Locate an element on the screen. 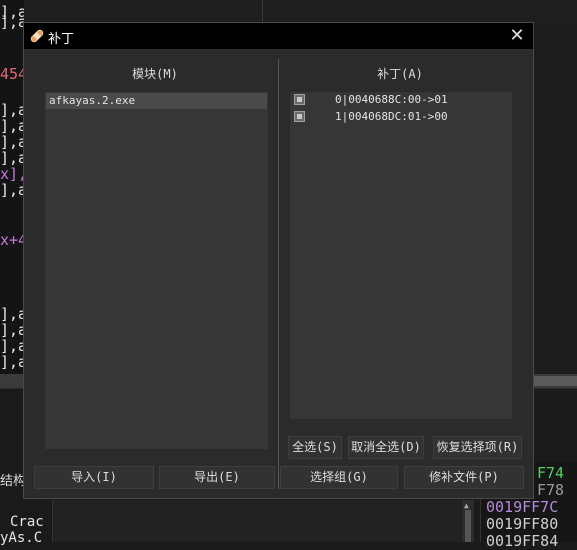 The width and height of the screenshot is (577, 550). stack-address: 0019FF80 is located at coordinates (522, 524).